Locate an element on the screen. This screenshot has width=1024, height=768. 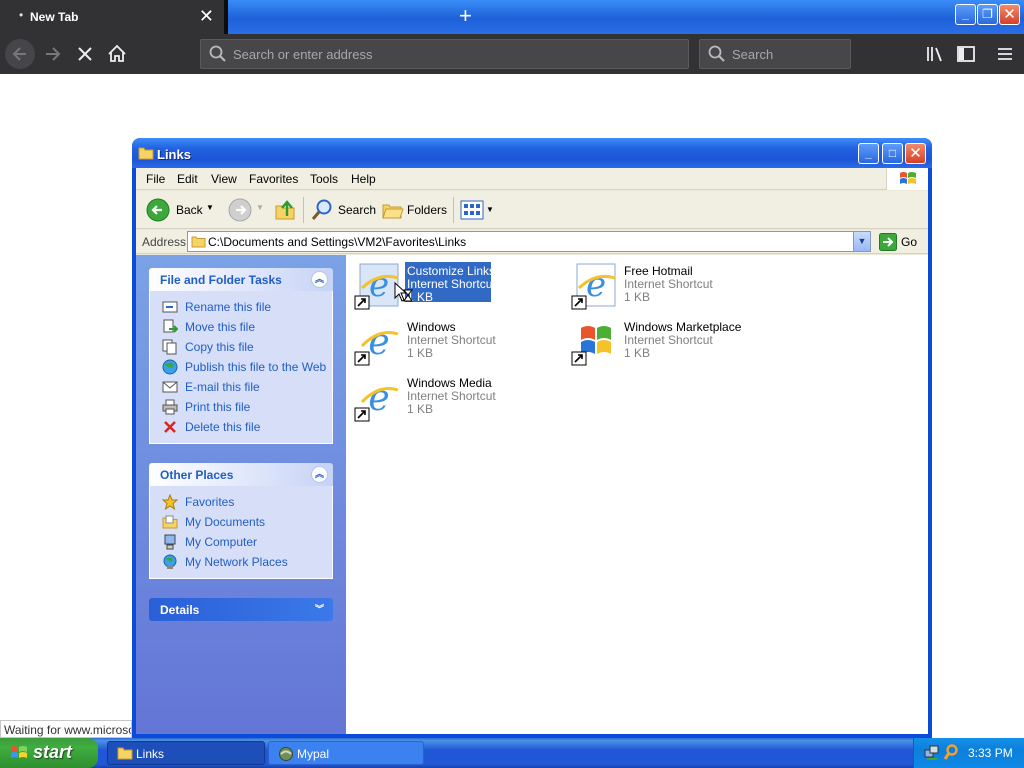
place-favorites: Favorites is located at coordinates (241, 502).